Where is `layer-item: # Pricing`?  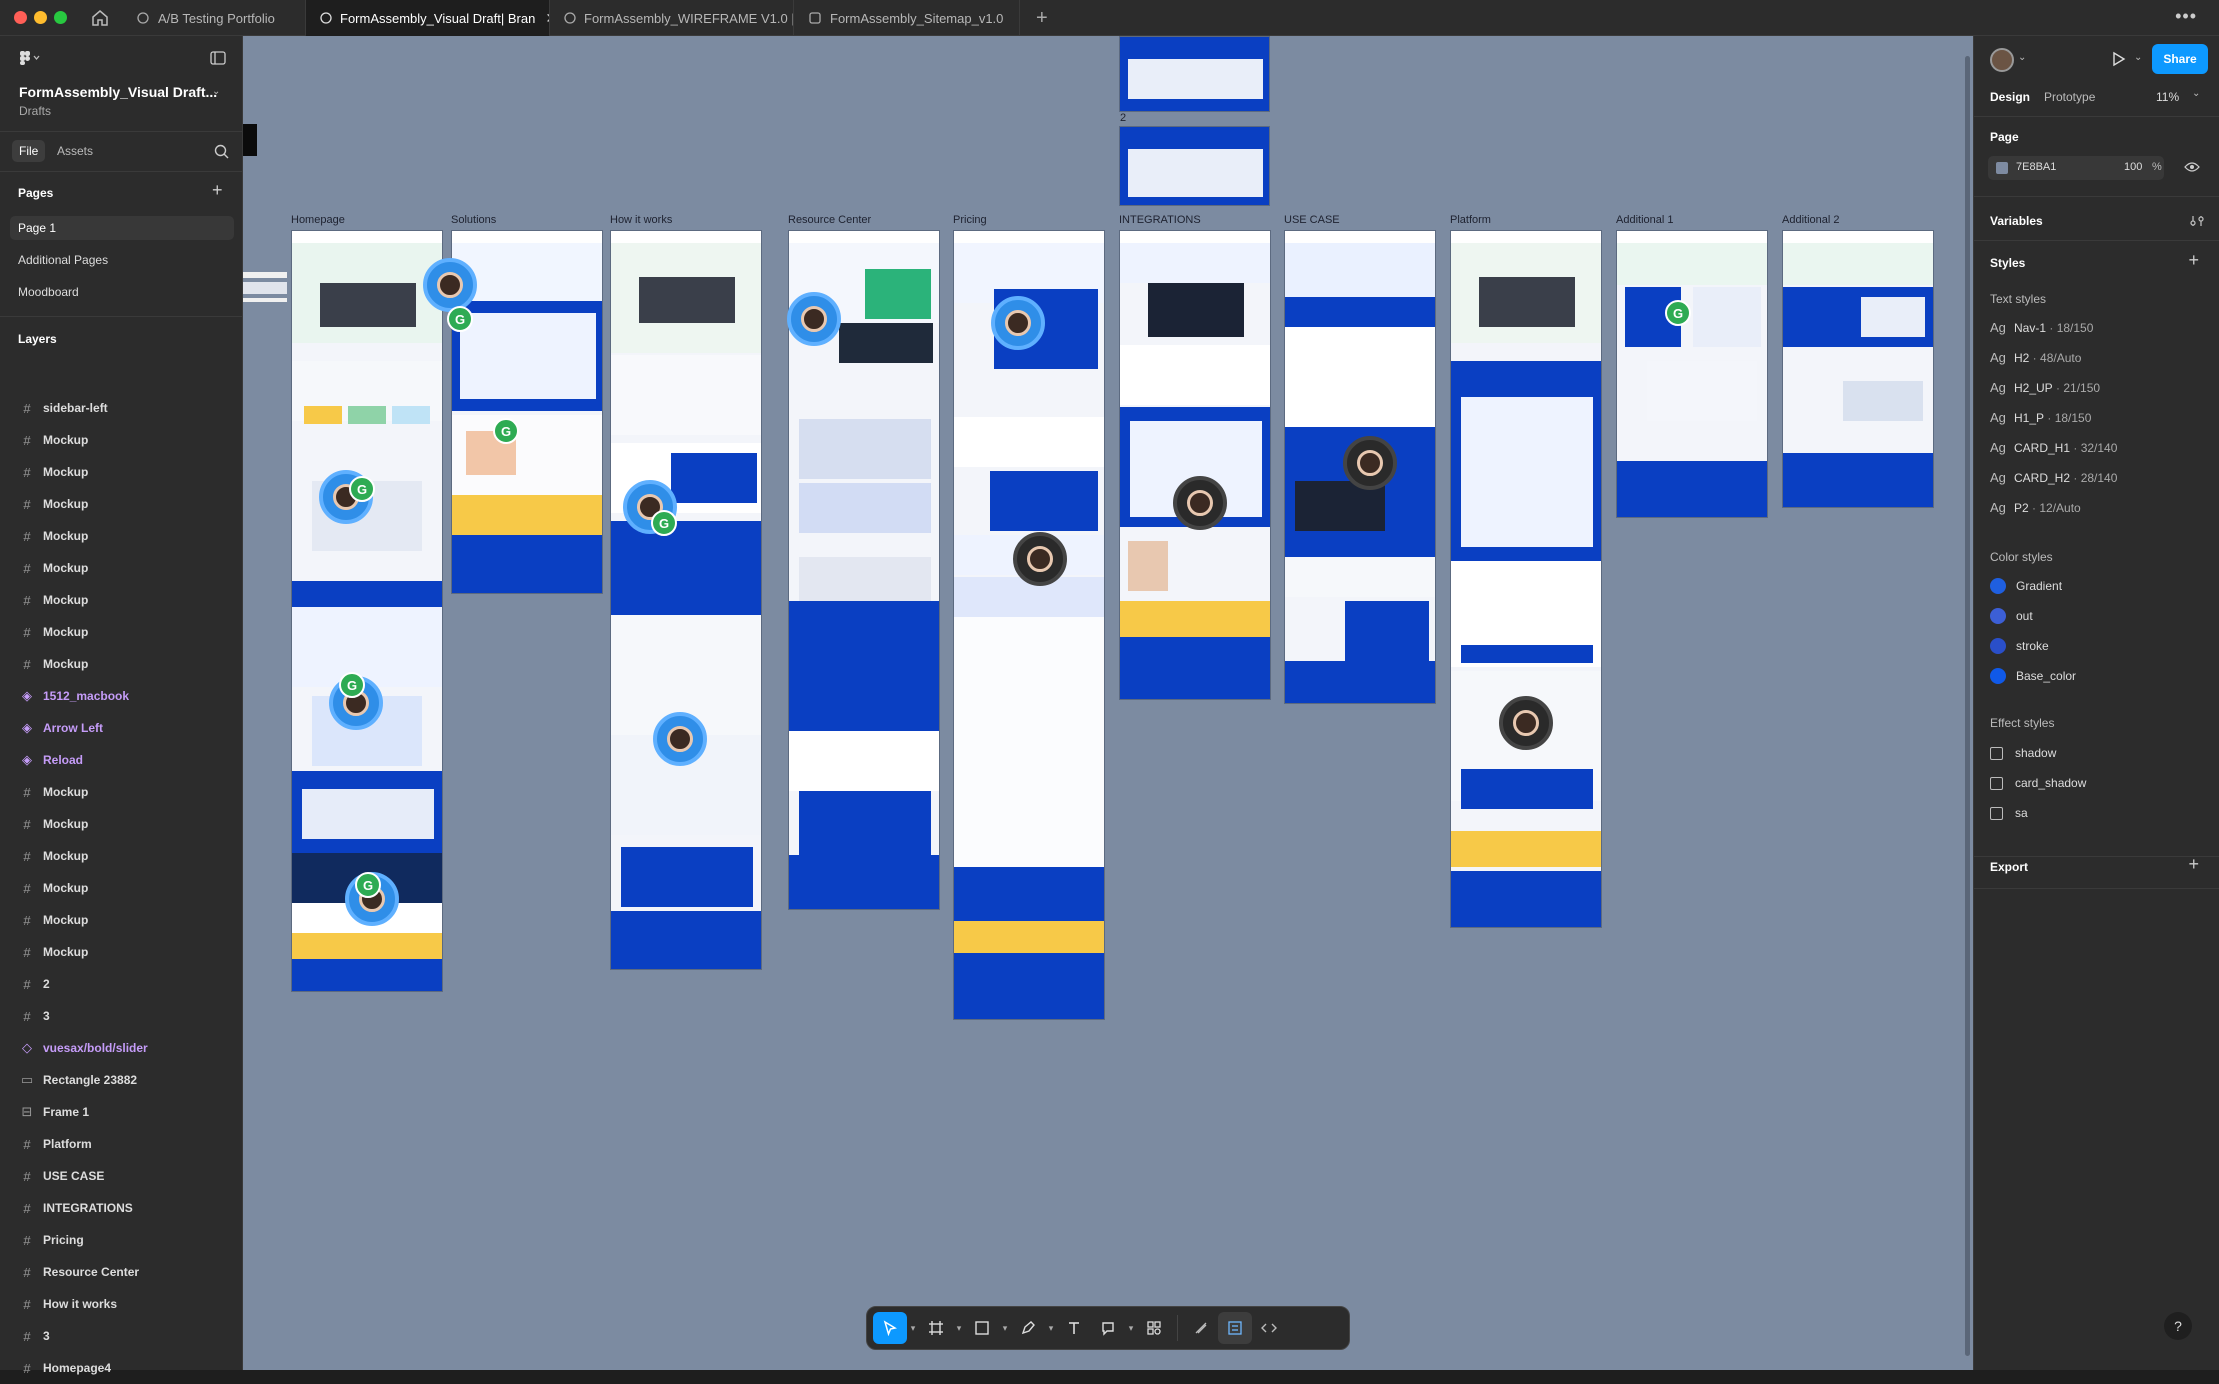 layer-item: # Pricing is located at coordinates (121, 1240).